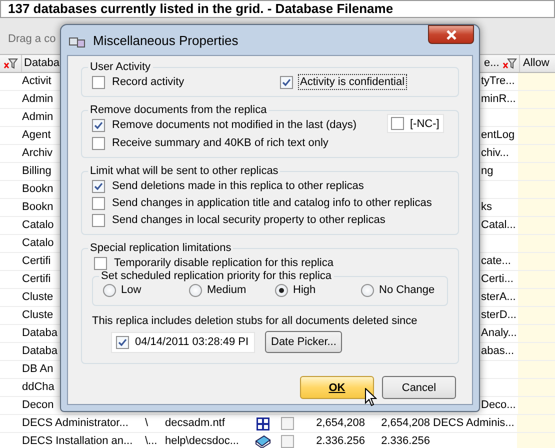  What do you see at coordinates (255, 321) in the screenshot?
I see `stubs-description: This replica includes deletion stubs for all documents deleted since` at bounding box center [255, 321].